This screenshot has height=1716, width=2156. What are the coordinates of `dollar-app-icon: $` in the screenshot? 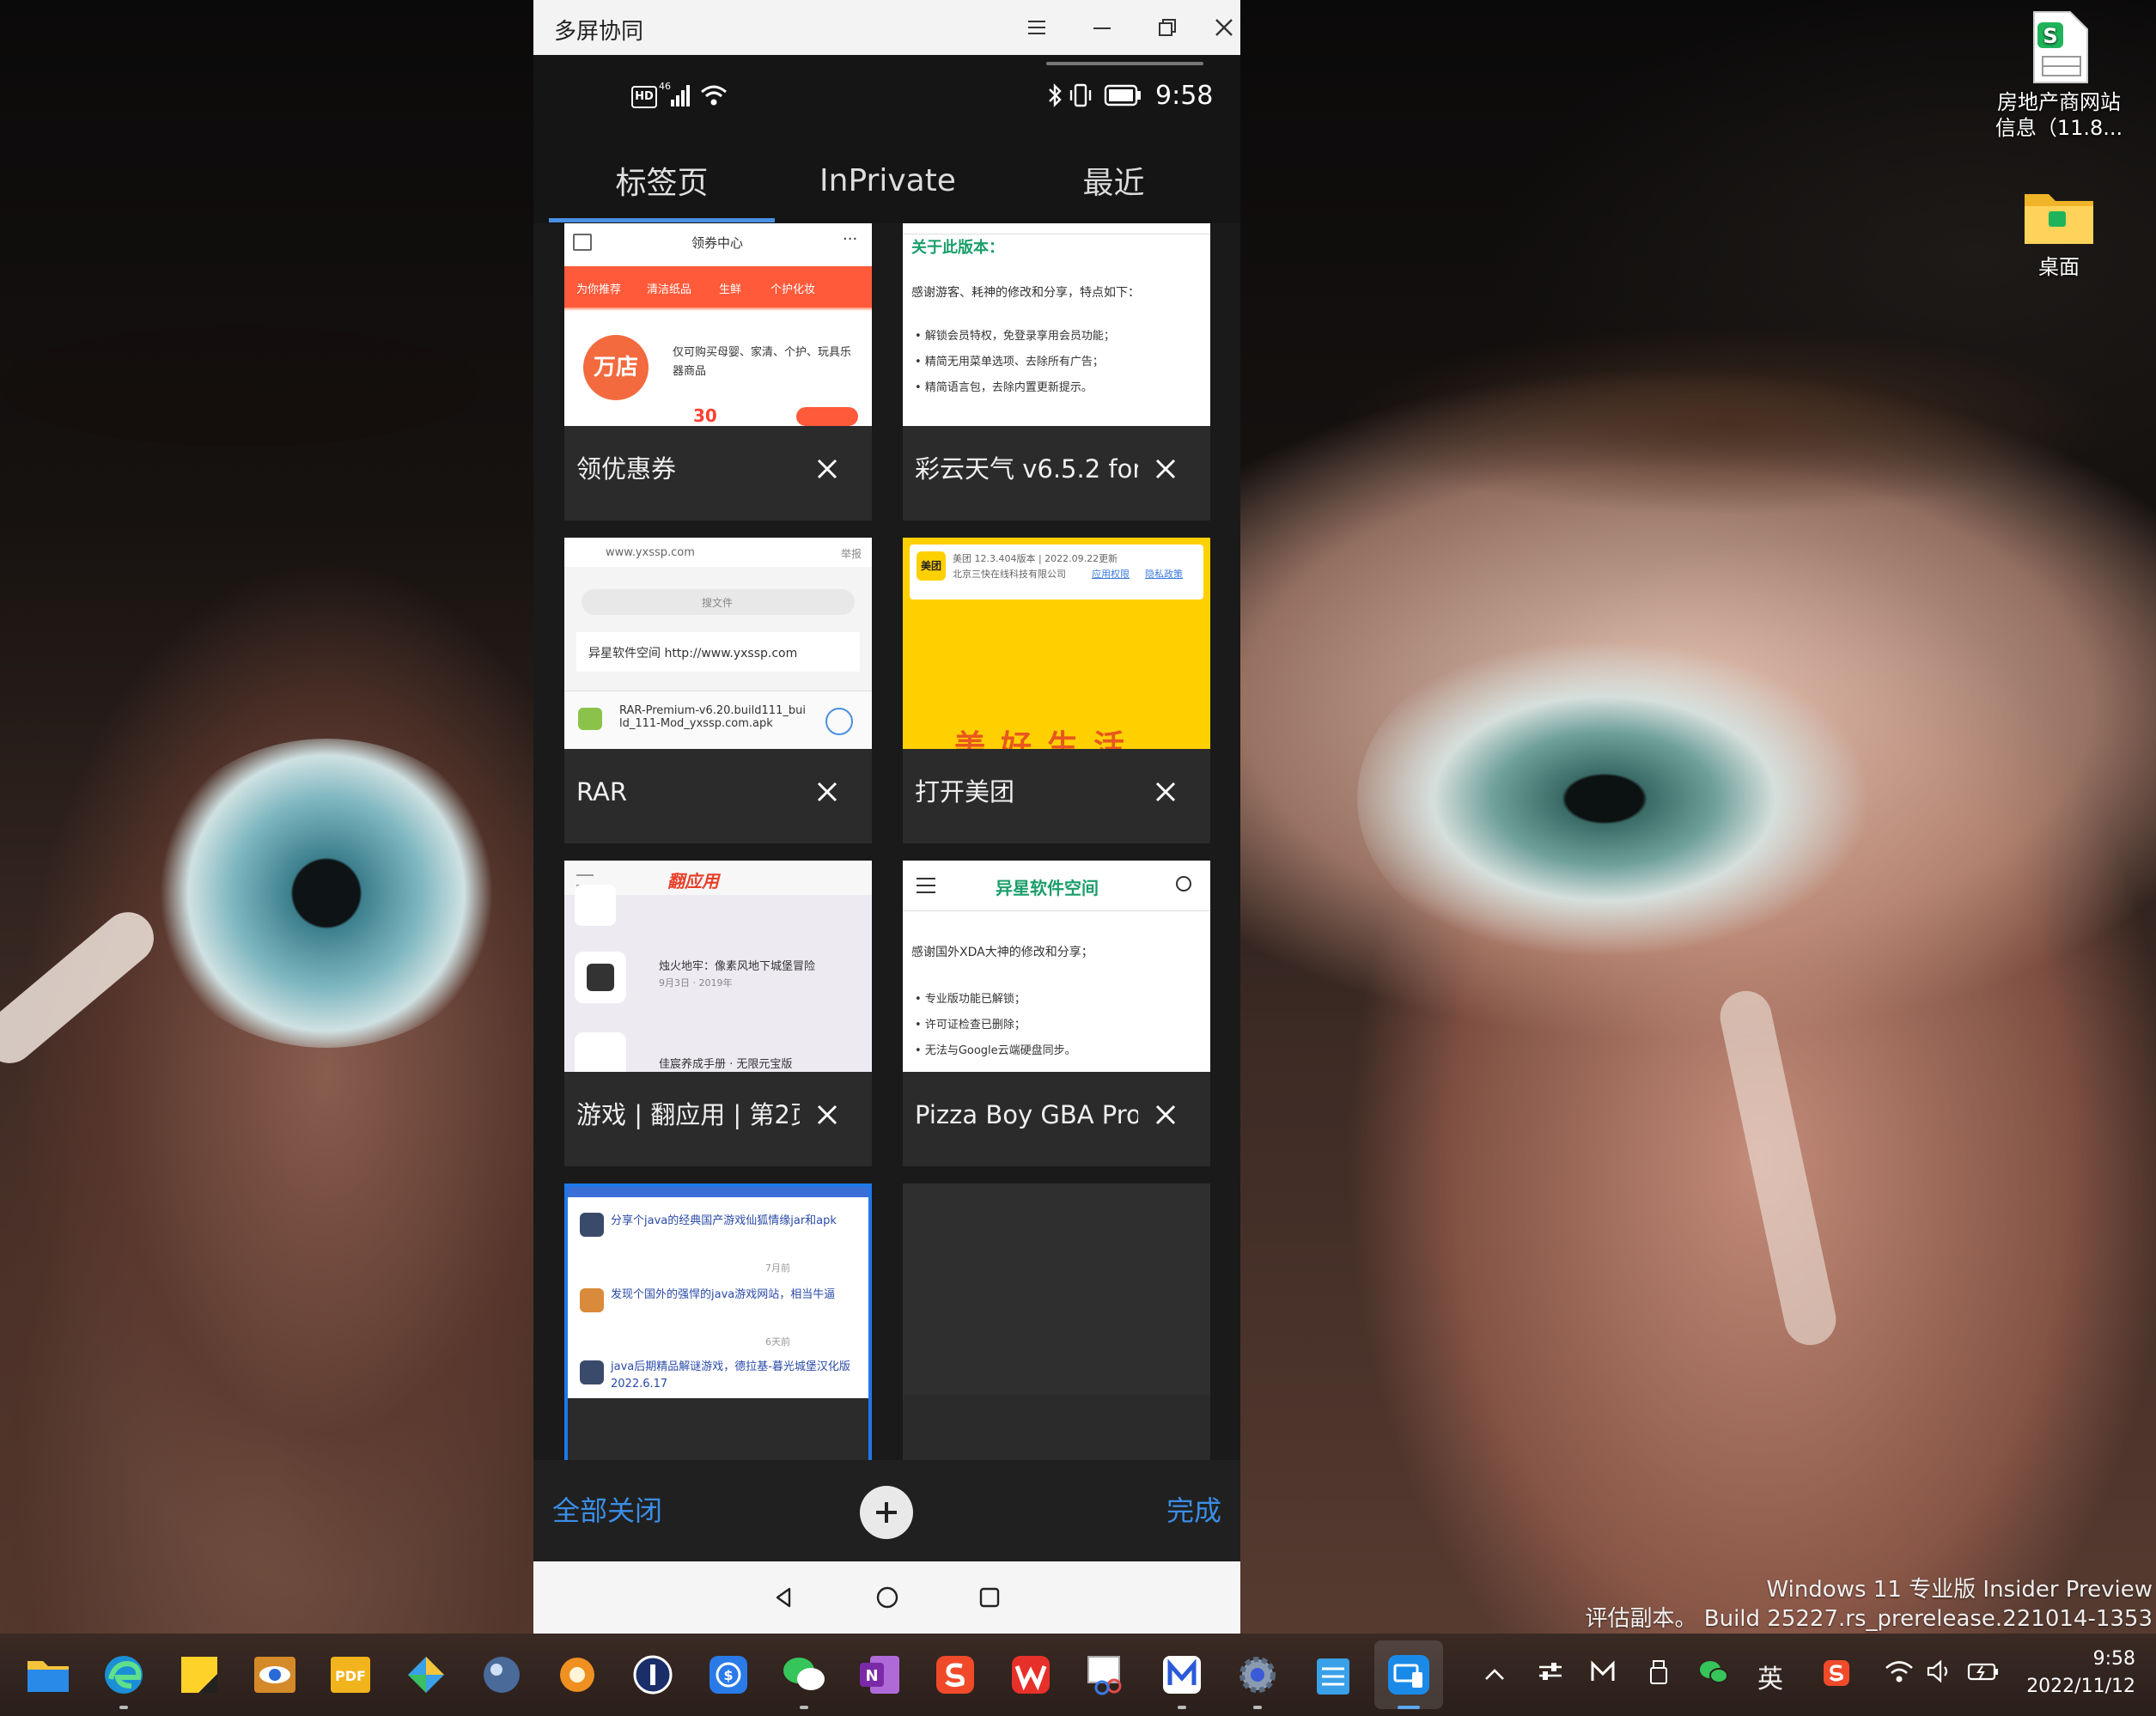 It's located at (728, 1674).